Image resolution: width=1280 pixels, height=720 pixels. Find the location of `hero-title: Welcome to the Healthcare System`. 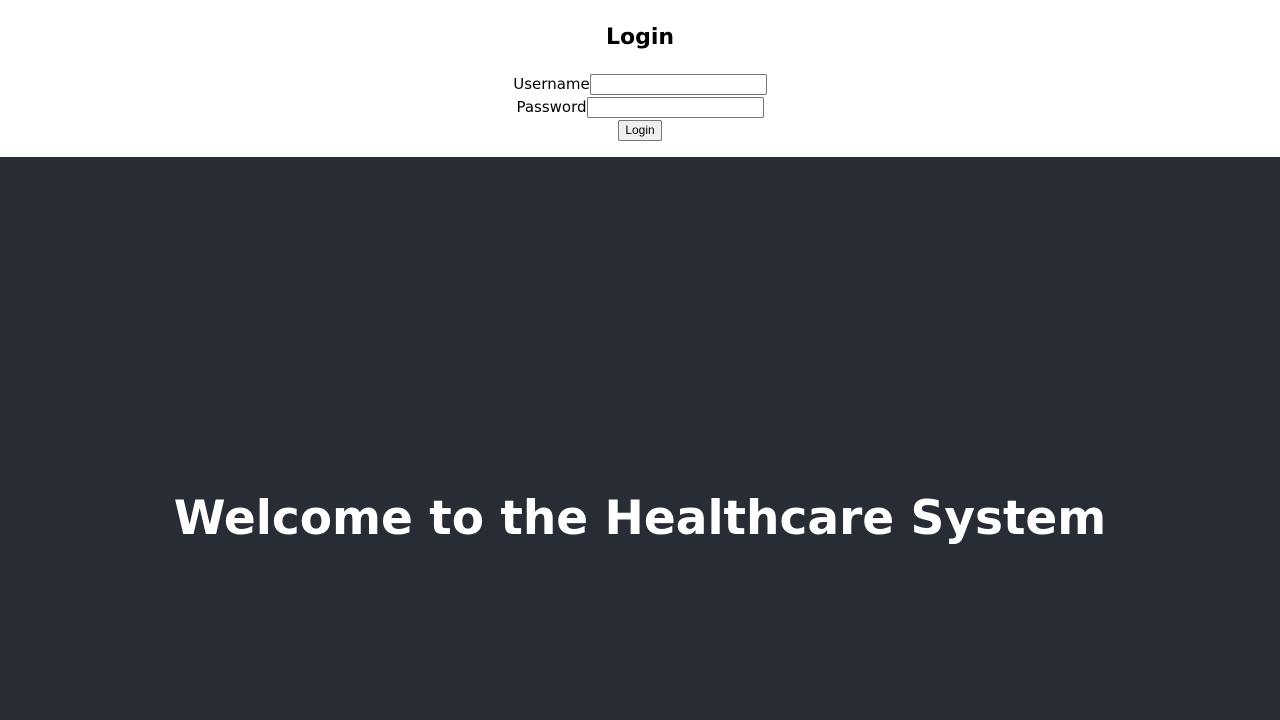

hero-title: Welcome to the Healthcare System is located at coordinates (640, 518).